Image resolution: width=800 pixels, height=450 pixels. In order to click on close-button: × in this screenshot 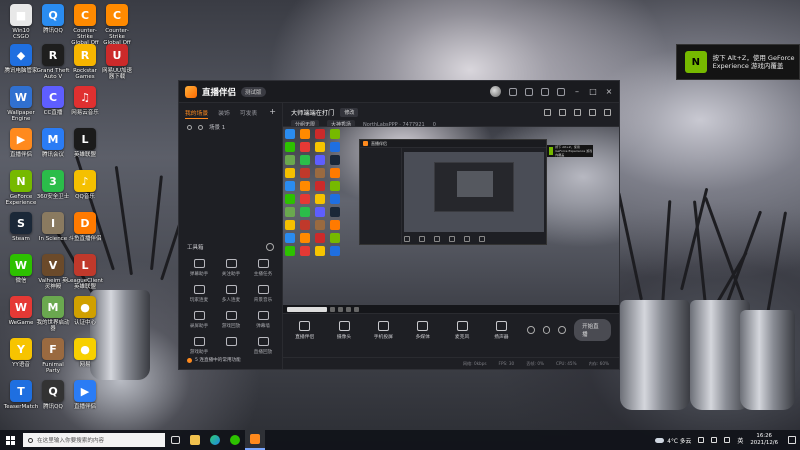, I will do `click(609, 91)`.